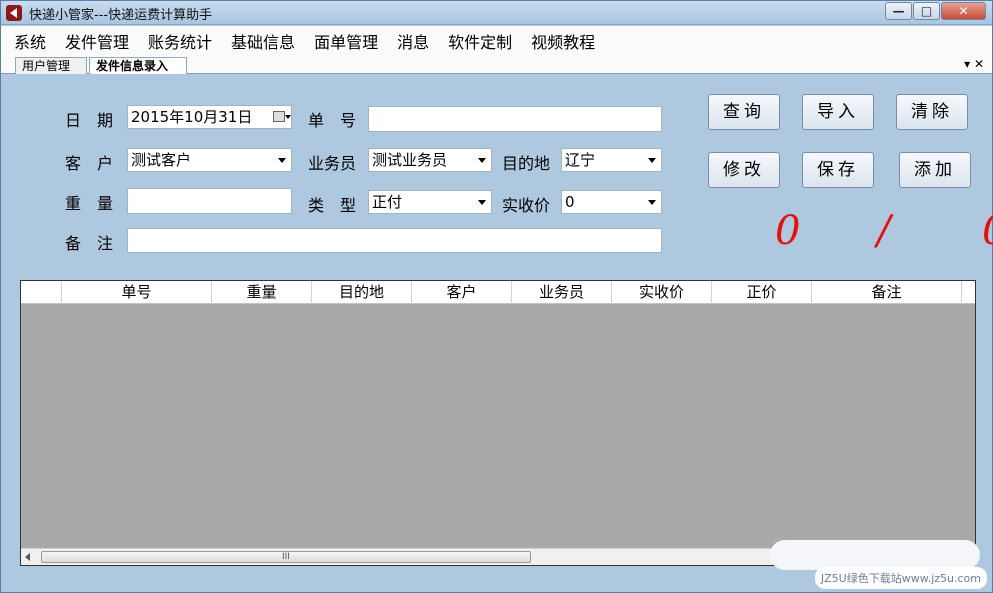  What do you see at coordinates (935, 170) in the screenshot?
I see `add-button: 添加` at bounding box center [935, 170].